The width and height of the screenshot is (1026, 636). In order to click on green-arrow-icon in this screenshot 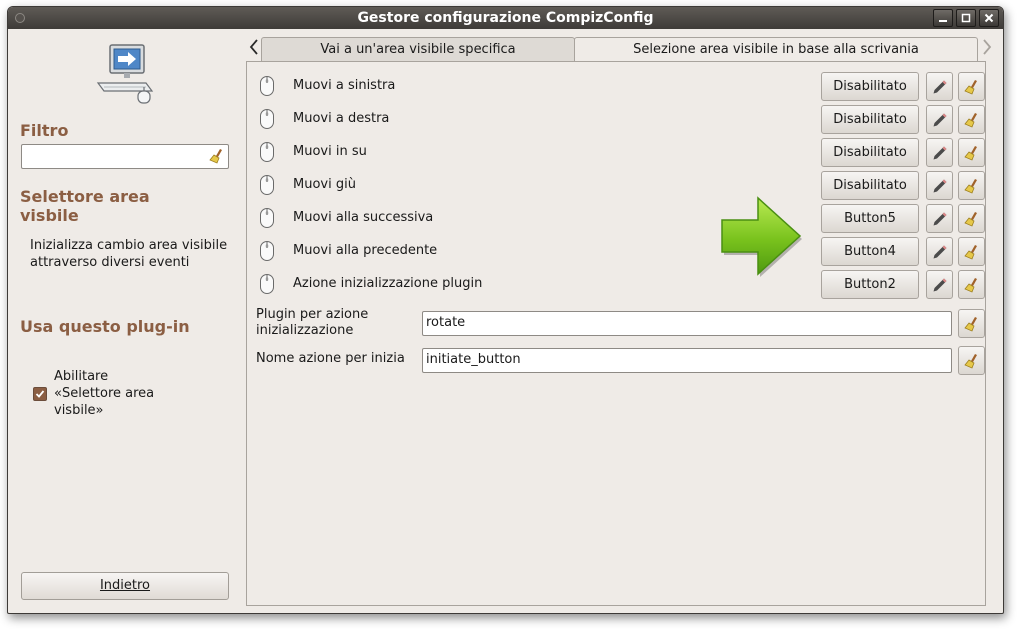, I will do `click(761, 236)`.